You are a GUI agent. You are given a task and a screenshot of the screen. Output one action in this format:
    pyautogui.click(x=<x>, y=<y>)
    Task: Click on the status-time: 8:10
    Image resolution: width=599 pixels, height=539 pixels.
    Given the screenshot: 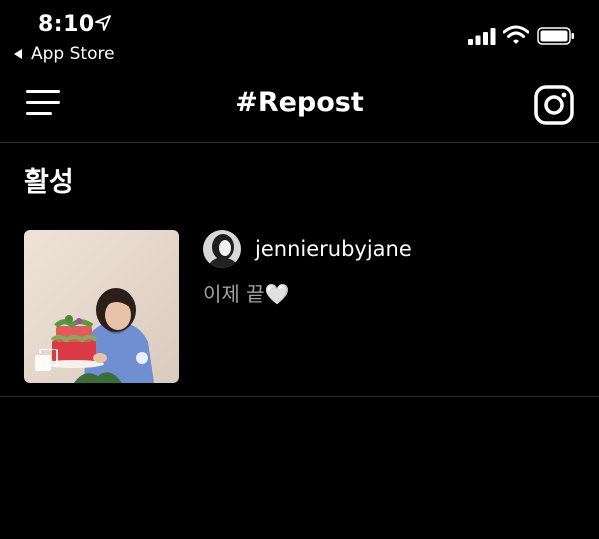 What is the action you would take?
    pyautogui.click(x=66, y=24)
    